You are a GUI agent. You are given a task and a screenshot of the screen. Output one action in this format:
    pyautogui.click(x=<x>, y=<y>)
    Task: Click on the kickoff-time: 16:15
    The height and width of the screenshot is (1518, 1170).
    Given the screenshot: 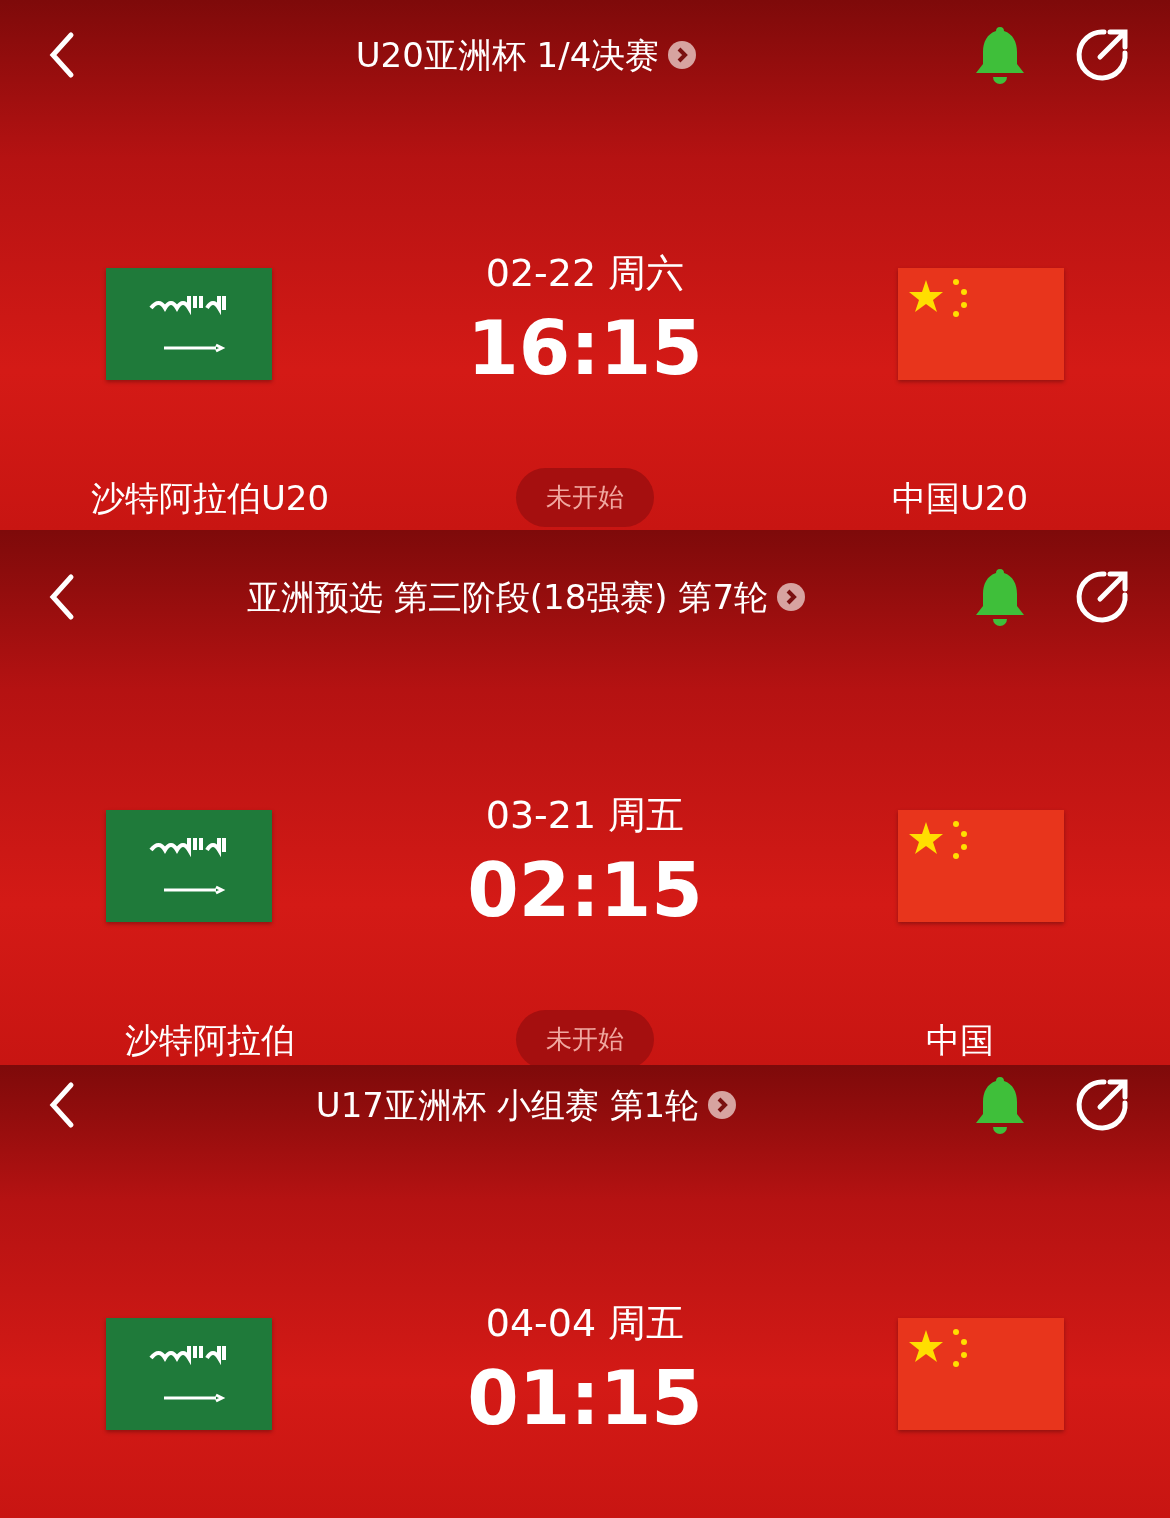 What is the action you would take?
    pyautogui.click(x=585, y=348)
    